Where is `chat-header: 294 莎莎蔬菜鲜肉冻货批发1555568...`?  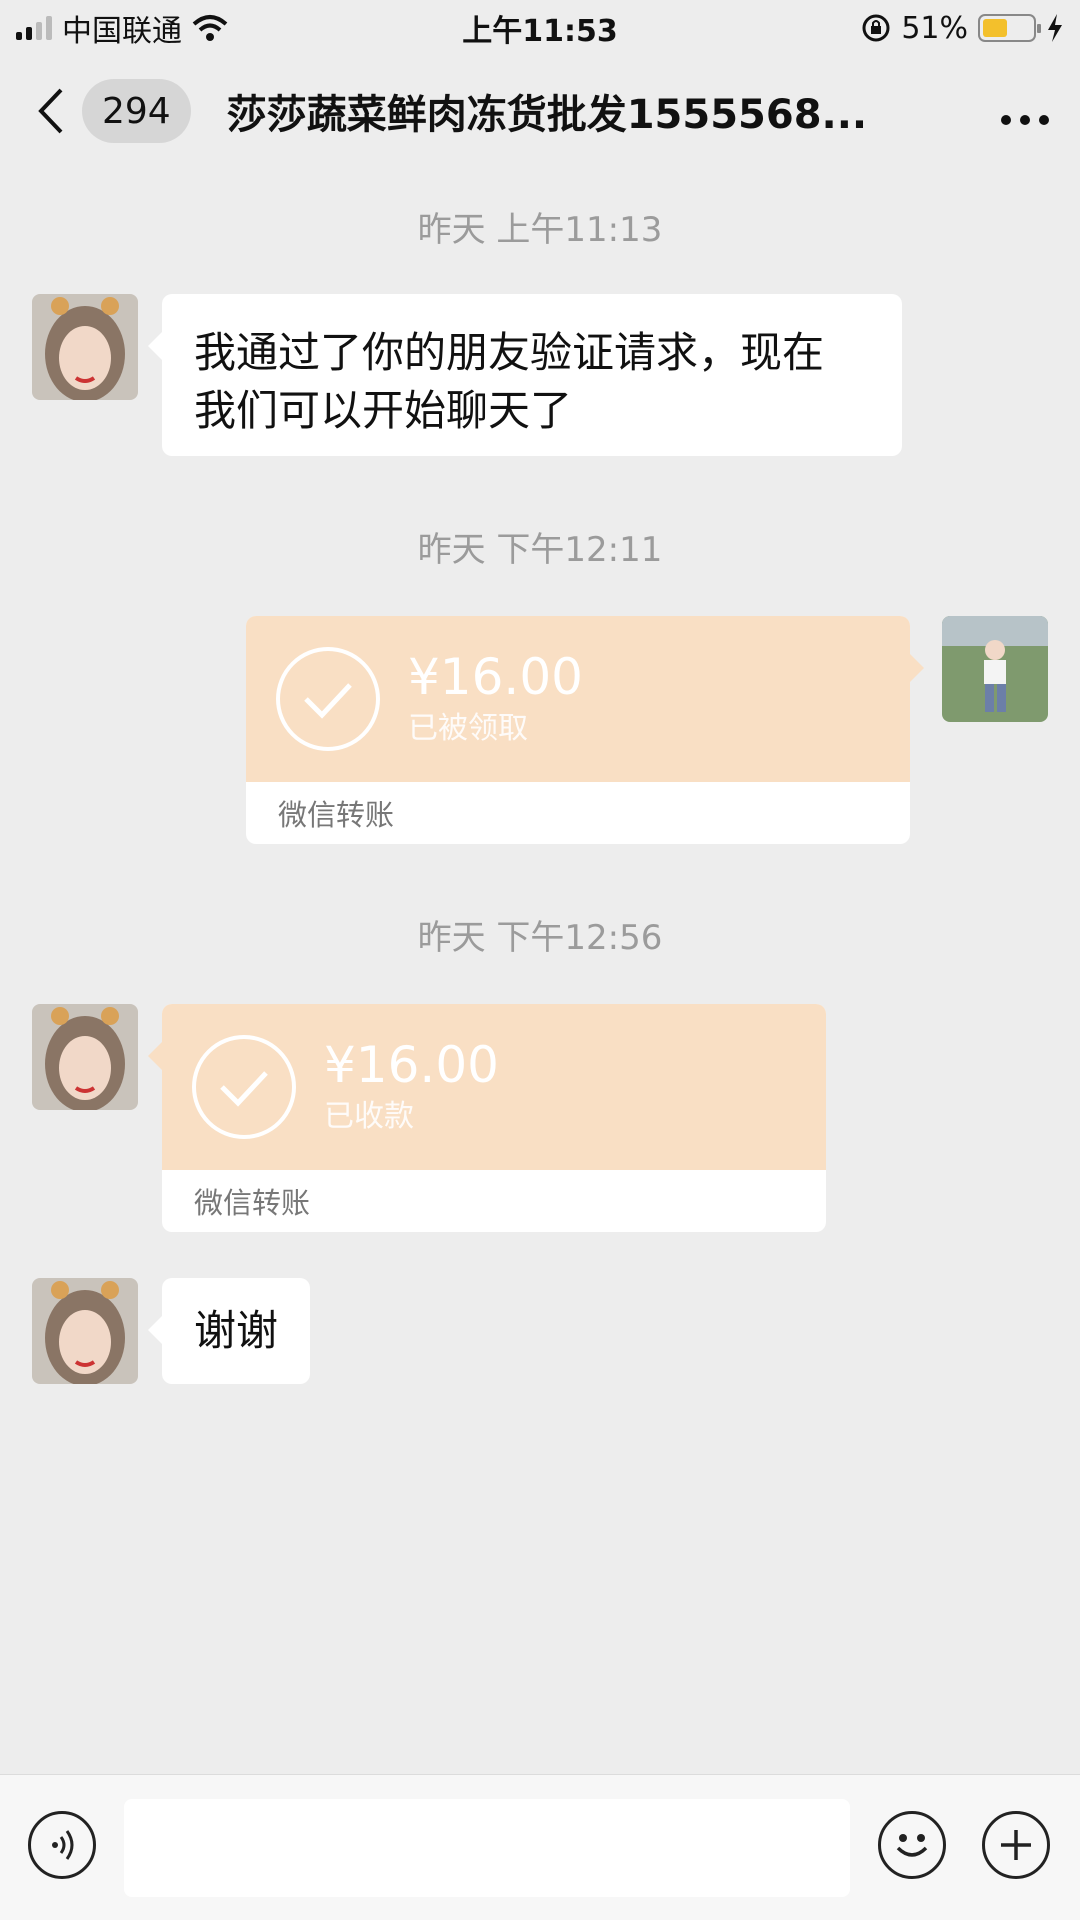 chat-header: 294 莎莎蔬菜鲜肉冻货批发1555568... is located at coordinates (540, 111).